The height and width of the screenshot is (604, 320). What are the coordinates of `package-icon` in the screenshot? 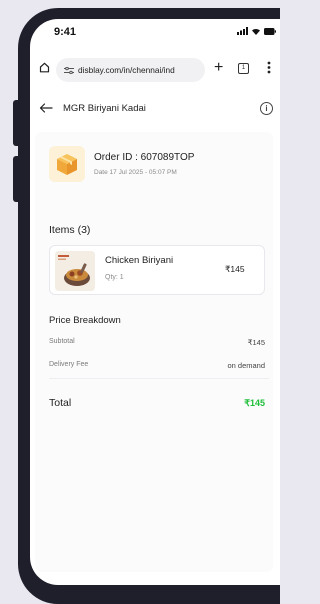 It's located at (67, 164).